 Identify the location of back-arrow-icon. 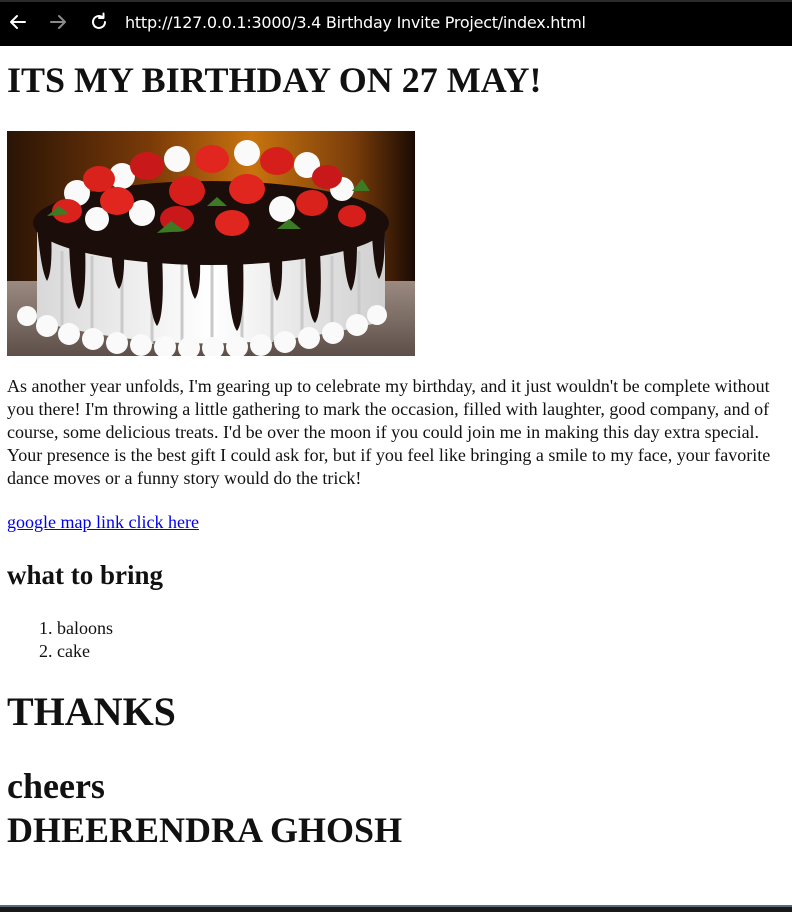
(18, 22).